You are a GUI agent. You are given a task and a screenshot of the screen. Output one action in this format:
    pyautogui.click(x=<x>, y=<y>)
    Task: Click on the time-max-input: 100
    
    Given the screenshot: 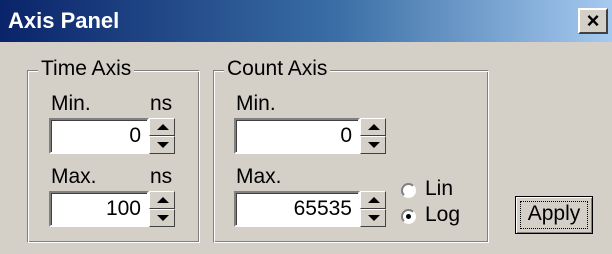 What is the action you would take?
    pyautogui.click(x=99, y=209)
    